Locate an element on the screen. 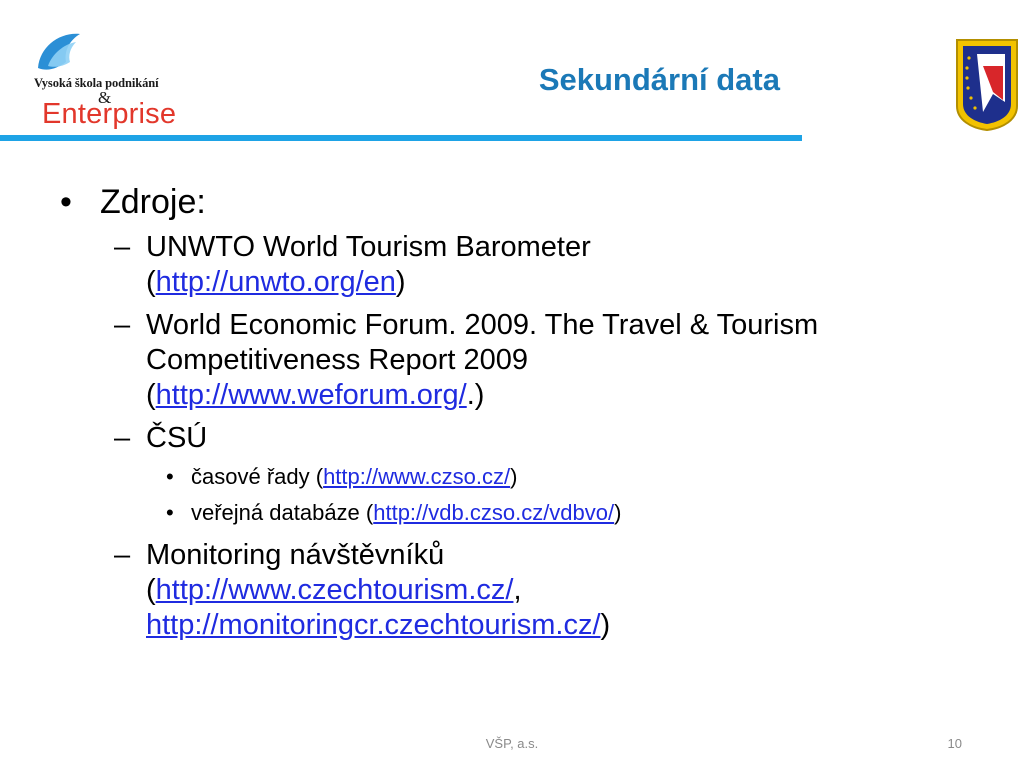  item-text: ČSÚ is located at coordinates (177, 438).